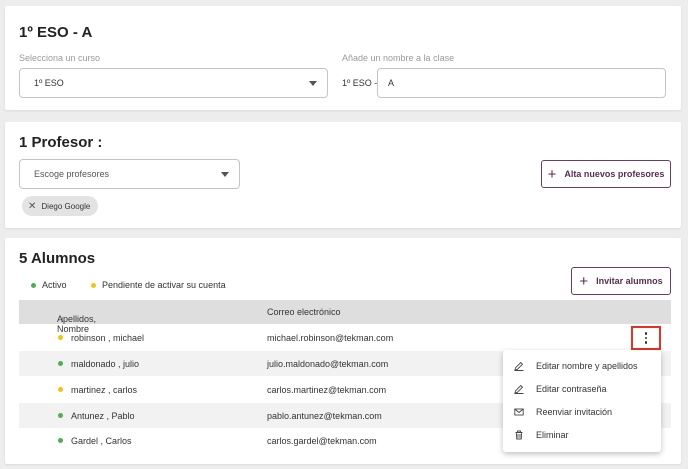 Image resolution: width=688 pixels, height=469 pixels. What do you see at coordinates (360, 83) in the screenshot?
I see `class-name-prefix: 1º ESO -` at bounding box center [360, 83].